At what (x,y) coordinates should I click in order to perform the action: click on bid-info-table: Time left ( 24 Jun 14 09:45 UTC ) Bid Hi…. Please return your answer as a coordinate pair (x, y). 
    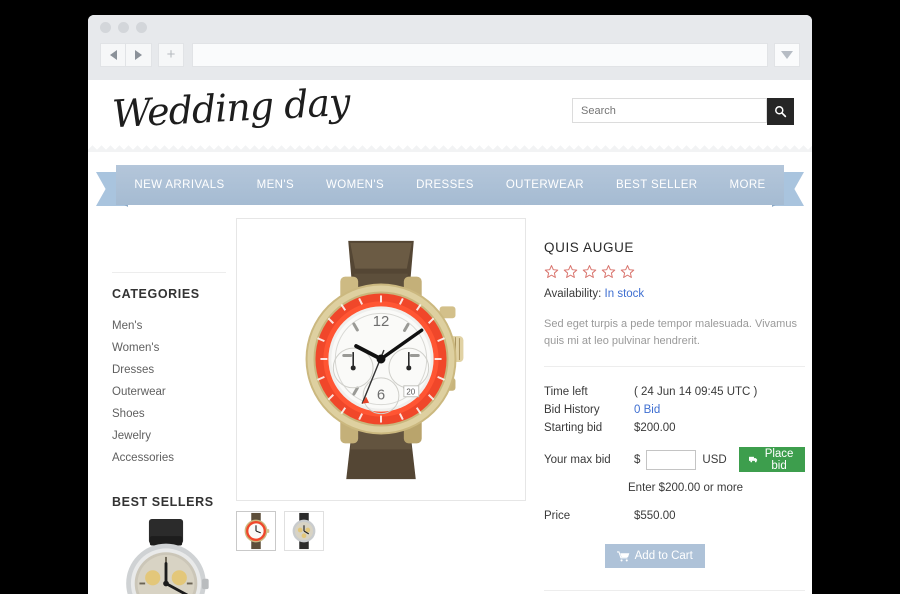
    Looking at the image, I should click on (675, 439).